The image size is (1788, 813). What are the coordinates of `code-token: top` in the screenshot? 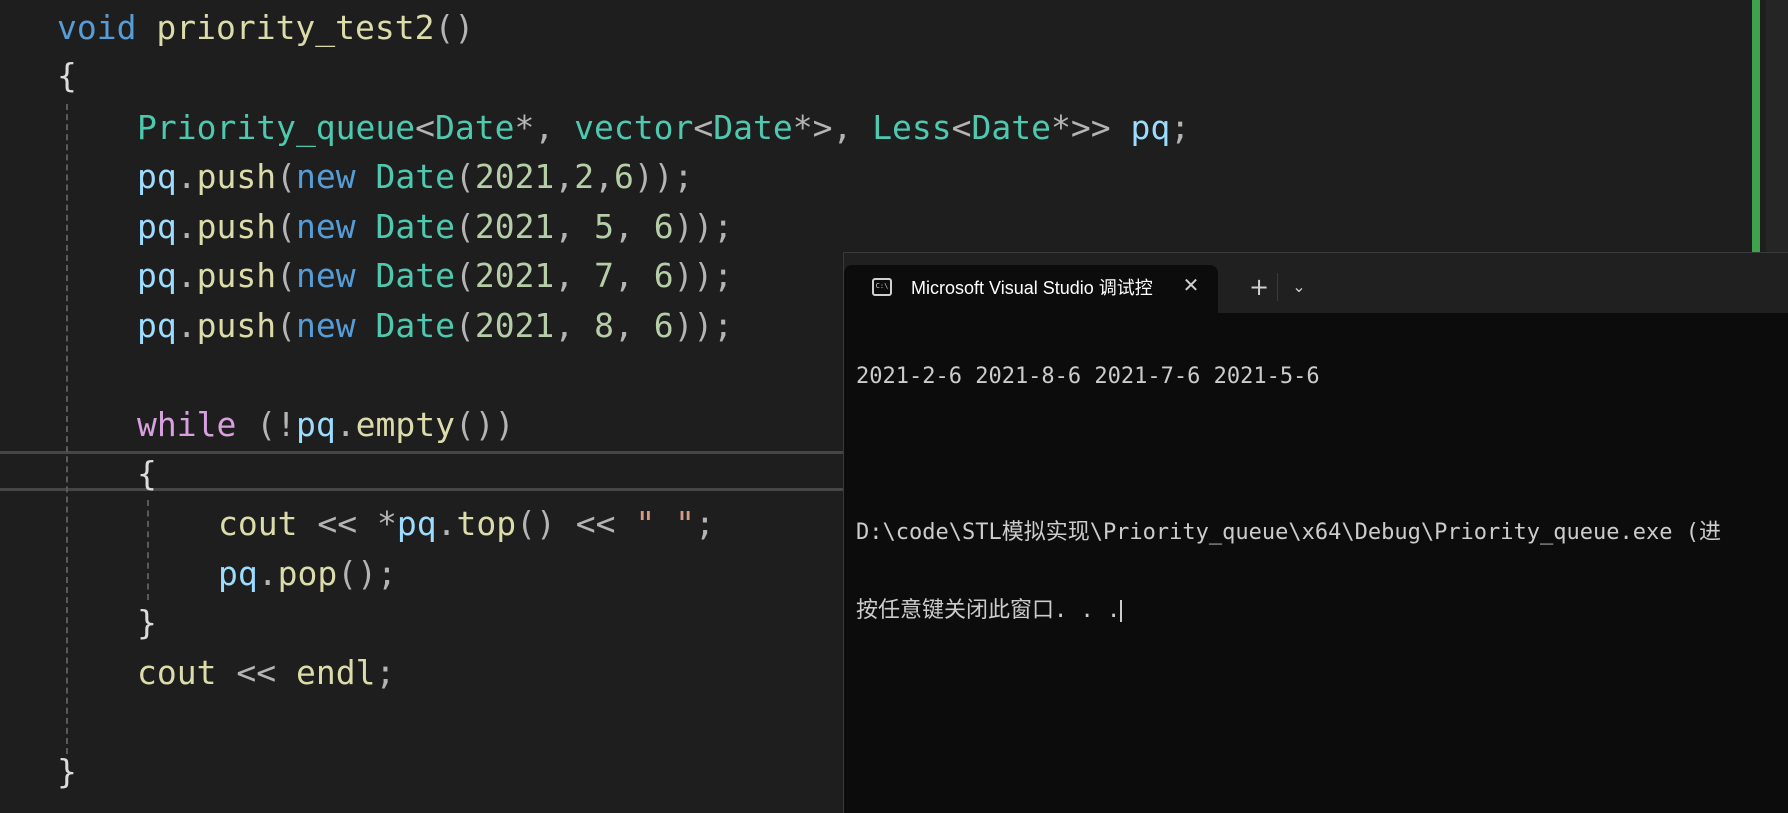 It's located at (486, 523).